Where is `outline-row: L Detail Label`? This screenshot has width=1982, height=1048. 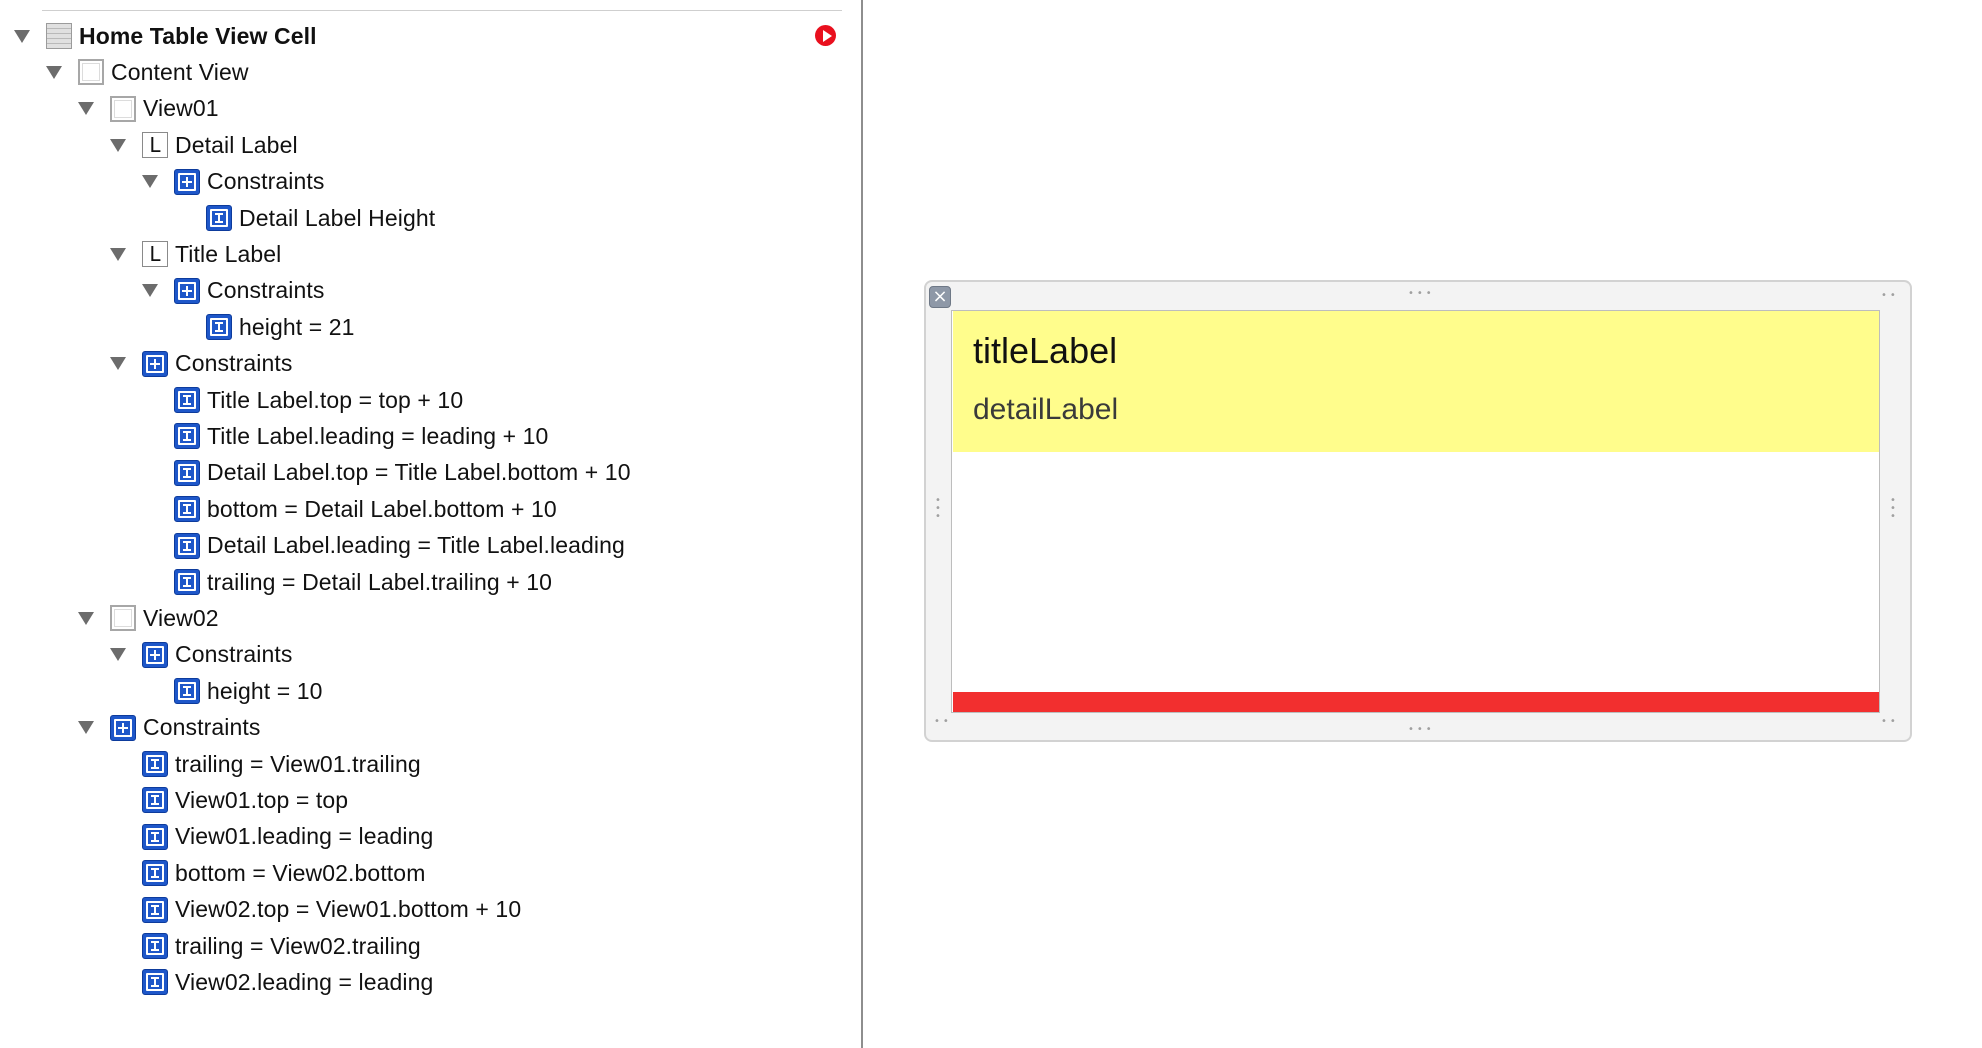
outline-row: L Detail Label is located at coordinates (204, 145).